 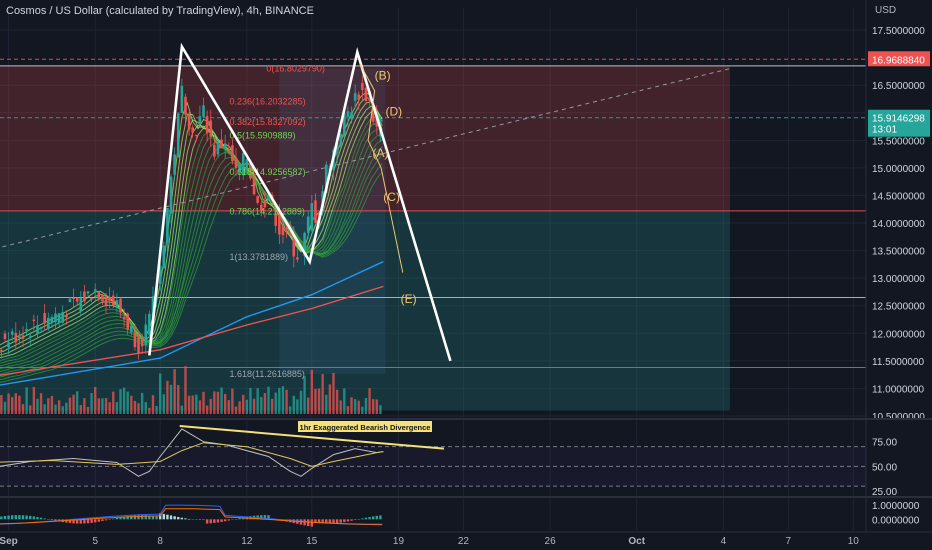 What do you see at coordinates (380, 153) in the screenshot?
I see `wave-label: (A)` at bounding box center [380, 153].